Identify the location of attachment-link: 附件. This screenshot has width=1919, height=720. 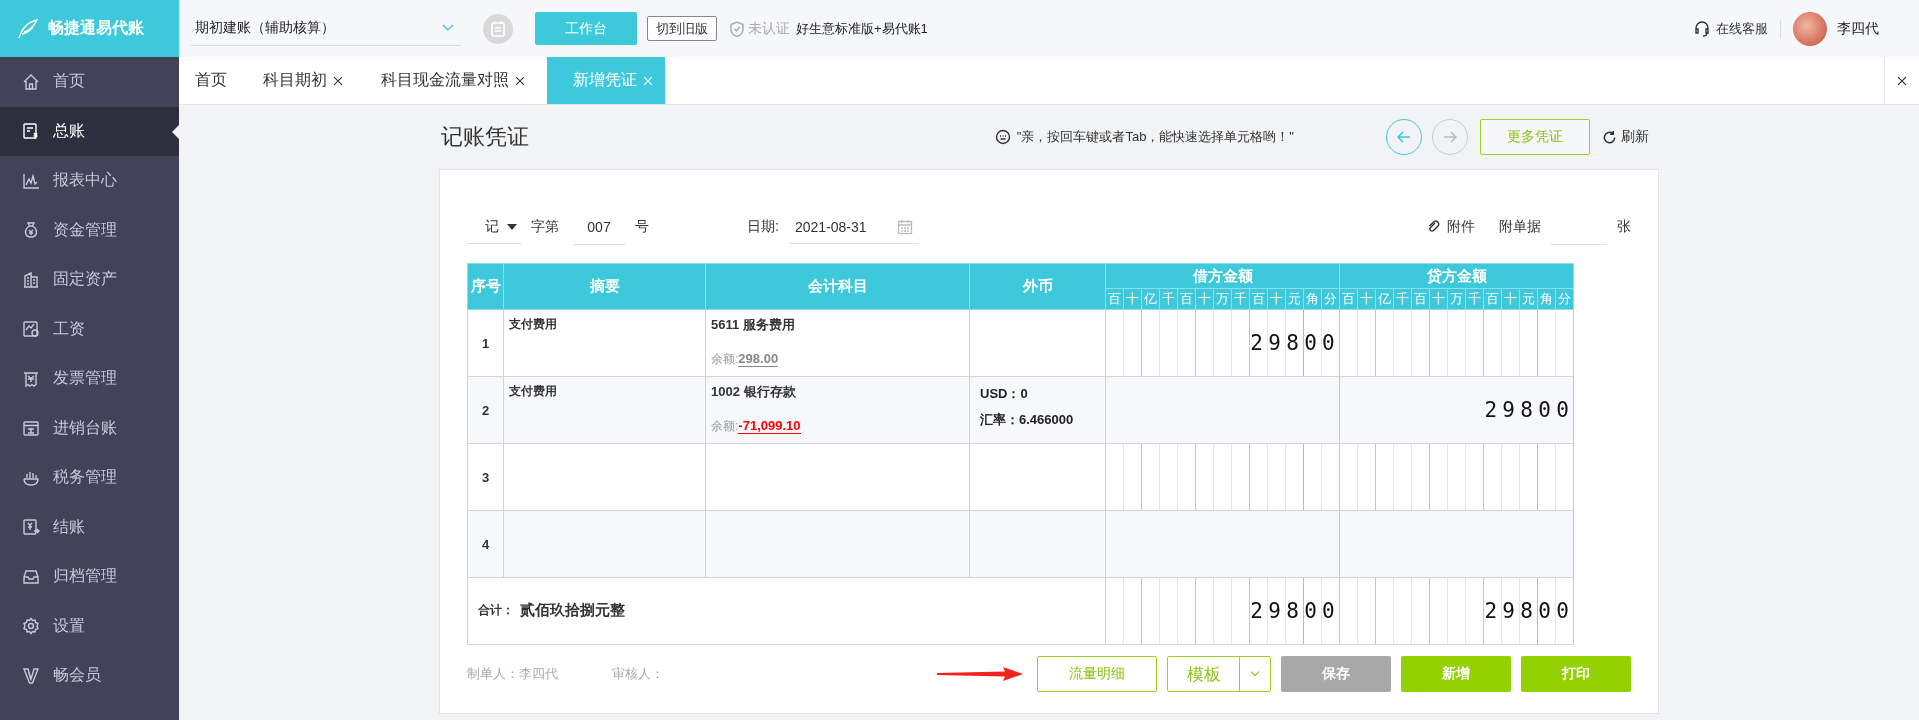
(1451, 227).